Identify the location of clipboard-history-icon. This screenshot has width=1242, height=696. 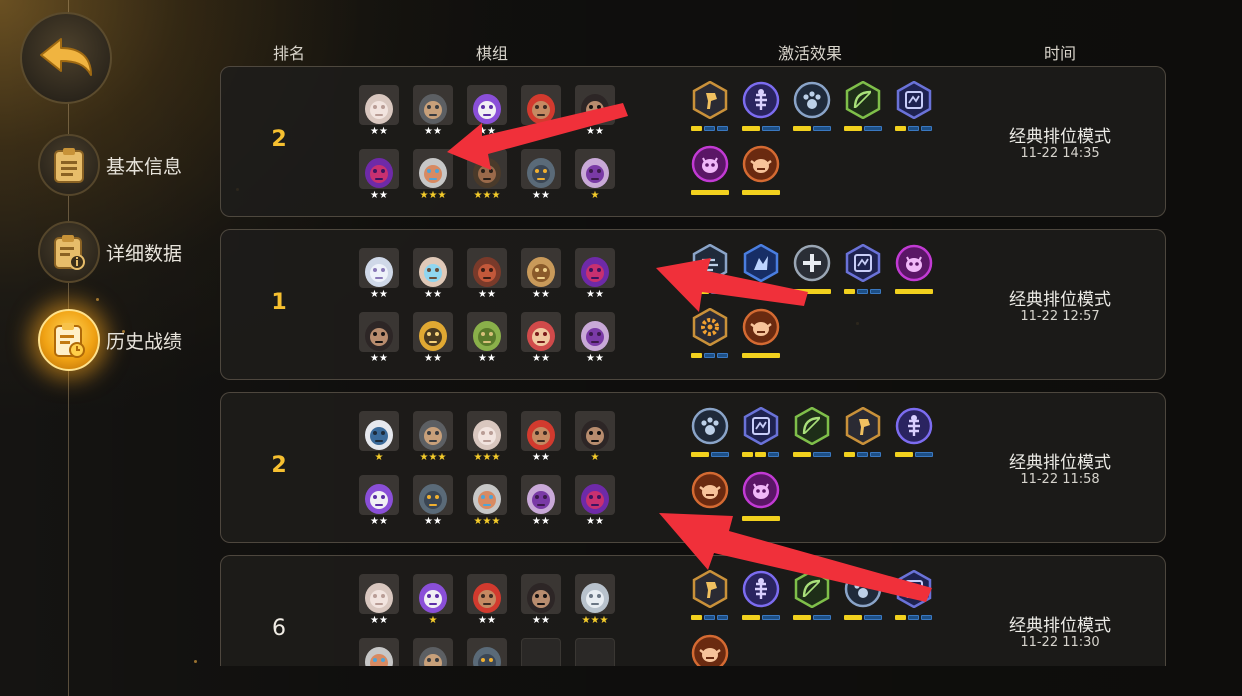
(69, 340).